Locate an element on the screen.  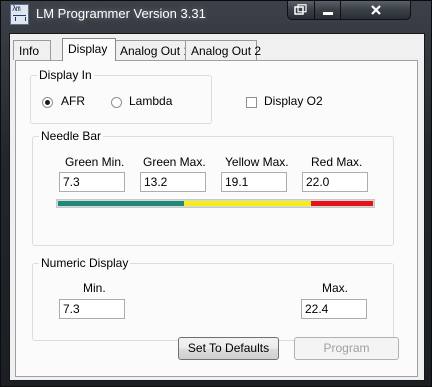
green-max-label: Green Max. is located at coordinates (174, 162).